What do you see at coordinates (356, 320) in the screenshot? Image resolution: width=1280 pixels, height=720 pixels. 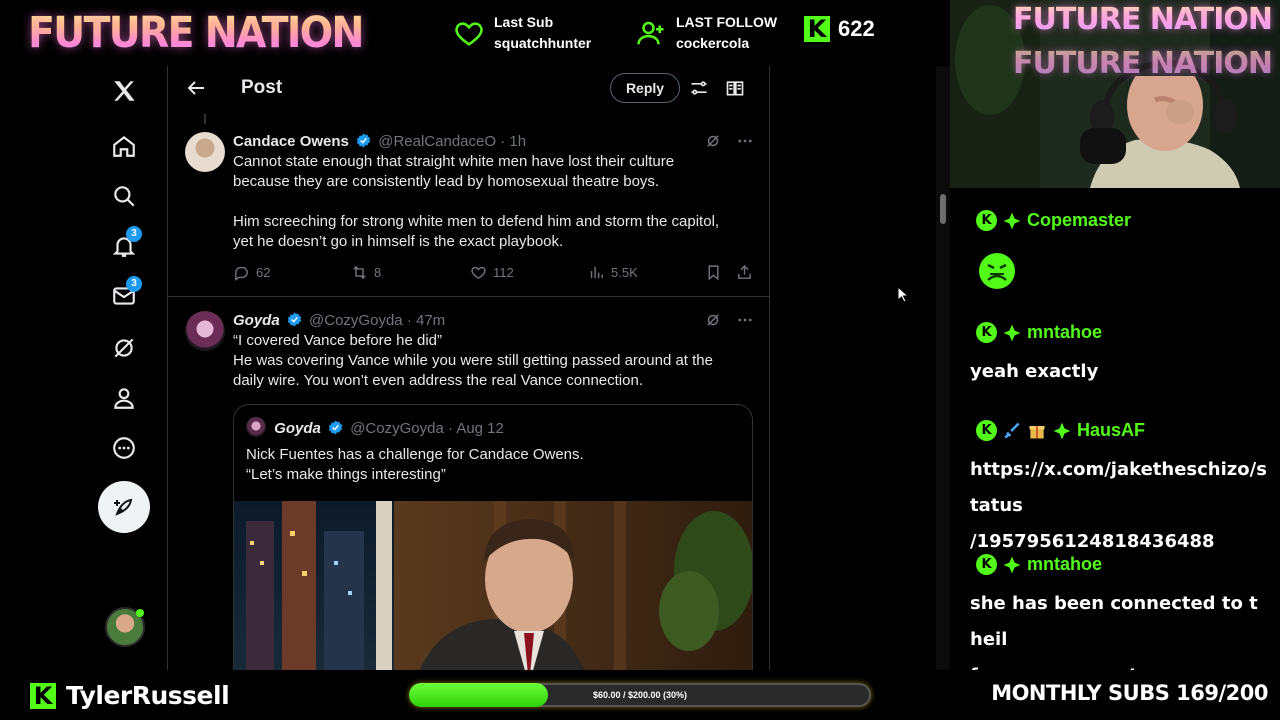 I see `tweet-handle: @CozyGoyda` at bounding box center [356, 320].